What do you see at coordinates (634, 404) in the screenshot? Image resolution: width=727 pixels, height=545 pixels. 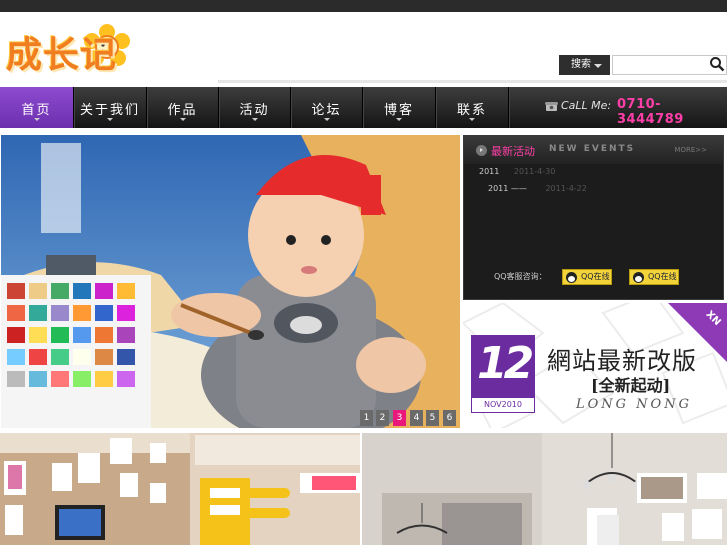 I see `promo-english: LONG NONG` at bounding box center [634, 404].